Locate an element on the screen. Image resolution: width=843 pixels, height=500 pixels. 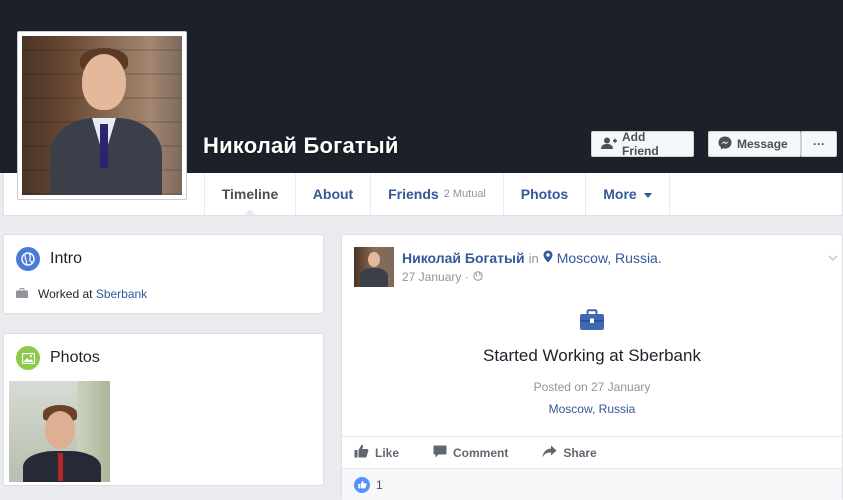
tab-friends: Friends 2 Mutual is located at coordinates (437, 194).